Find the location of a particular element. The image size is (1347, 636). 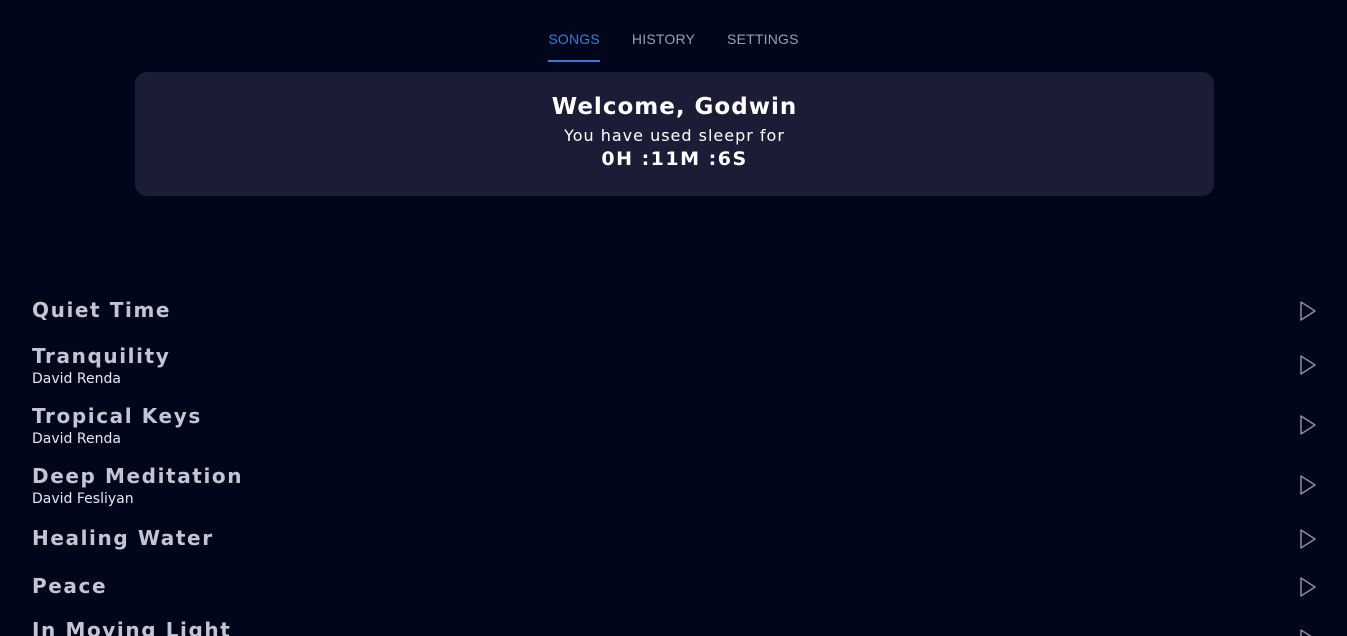

song-title: Deep Meditation is located at coordinates (138, 476).